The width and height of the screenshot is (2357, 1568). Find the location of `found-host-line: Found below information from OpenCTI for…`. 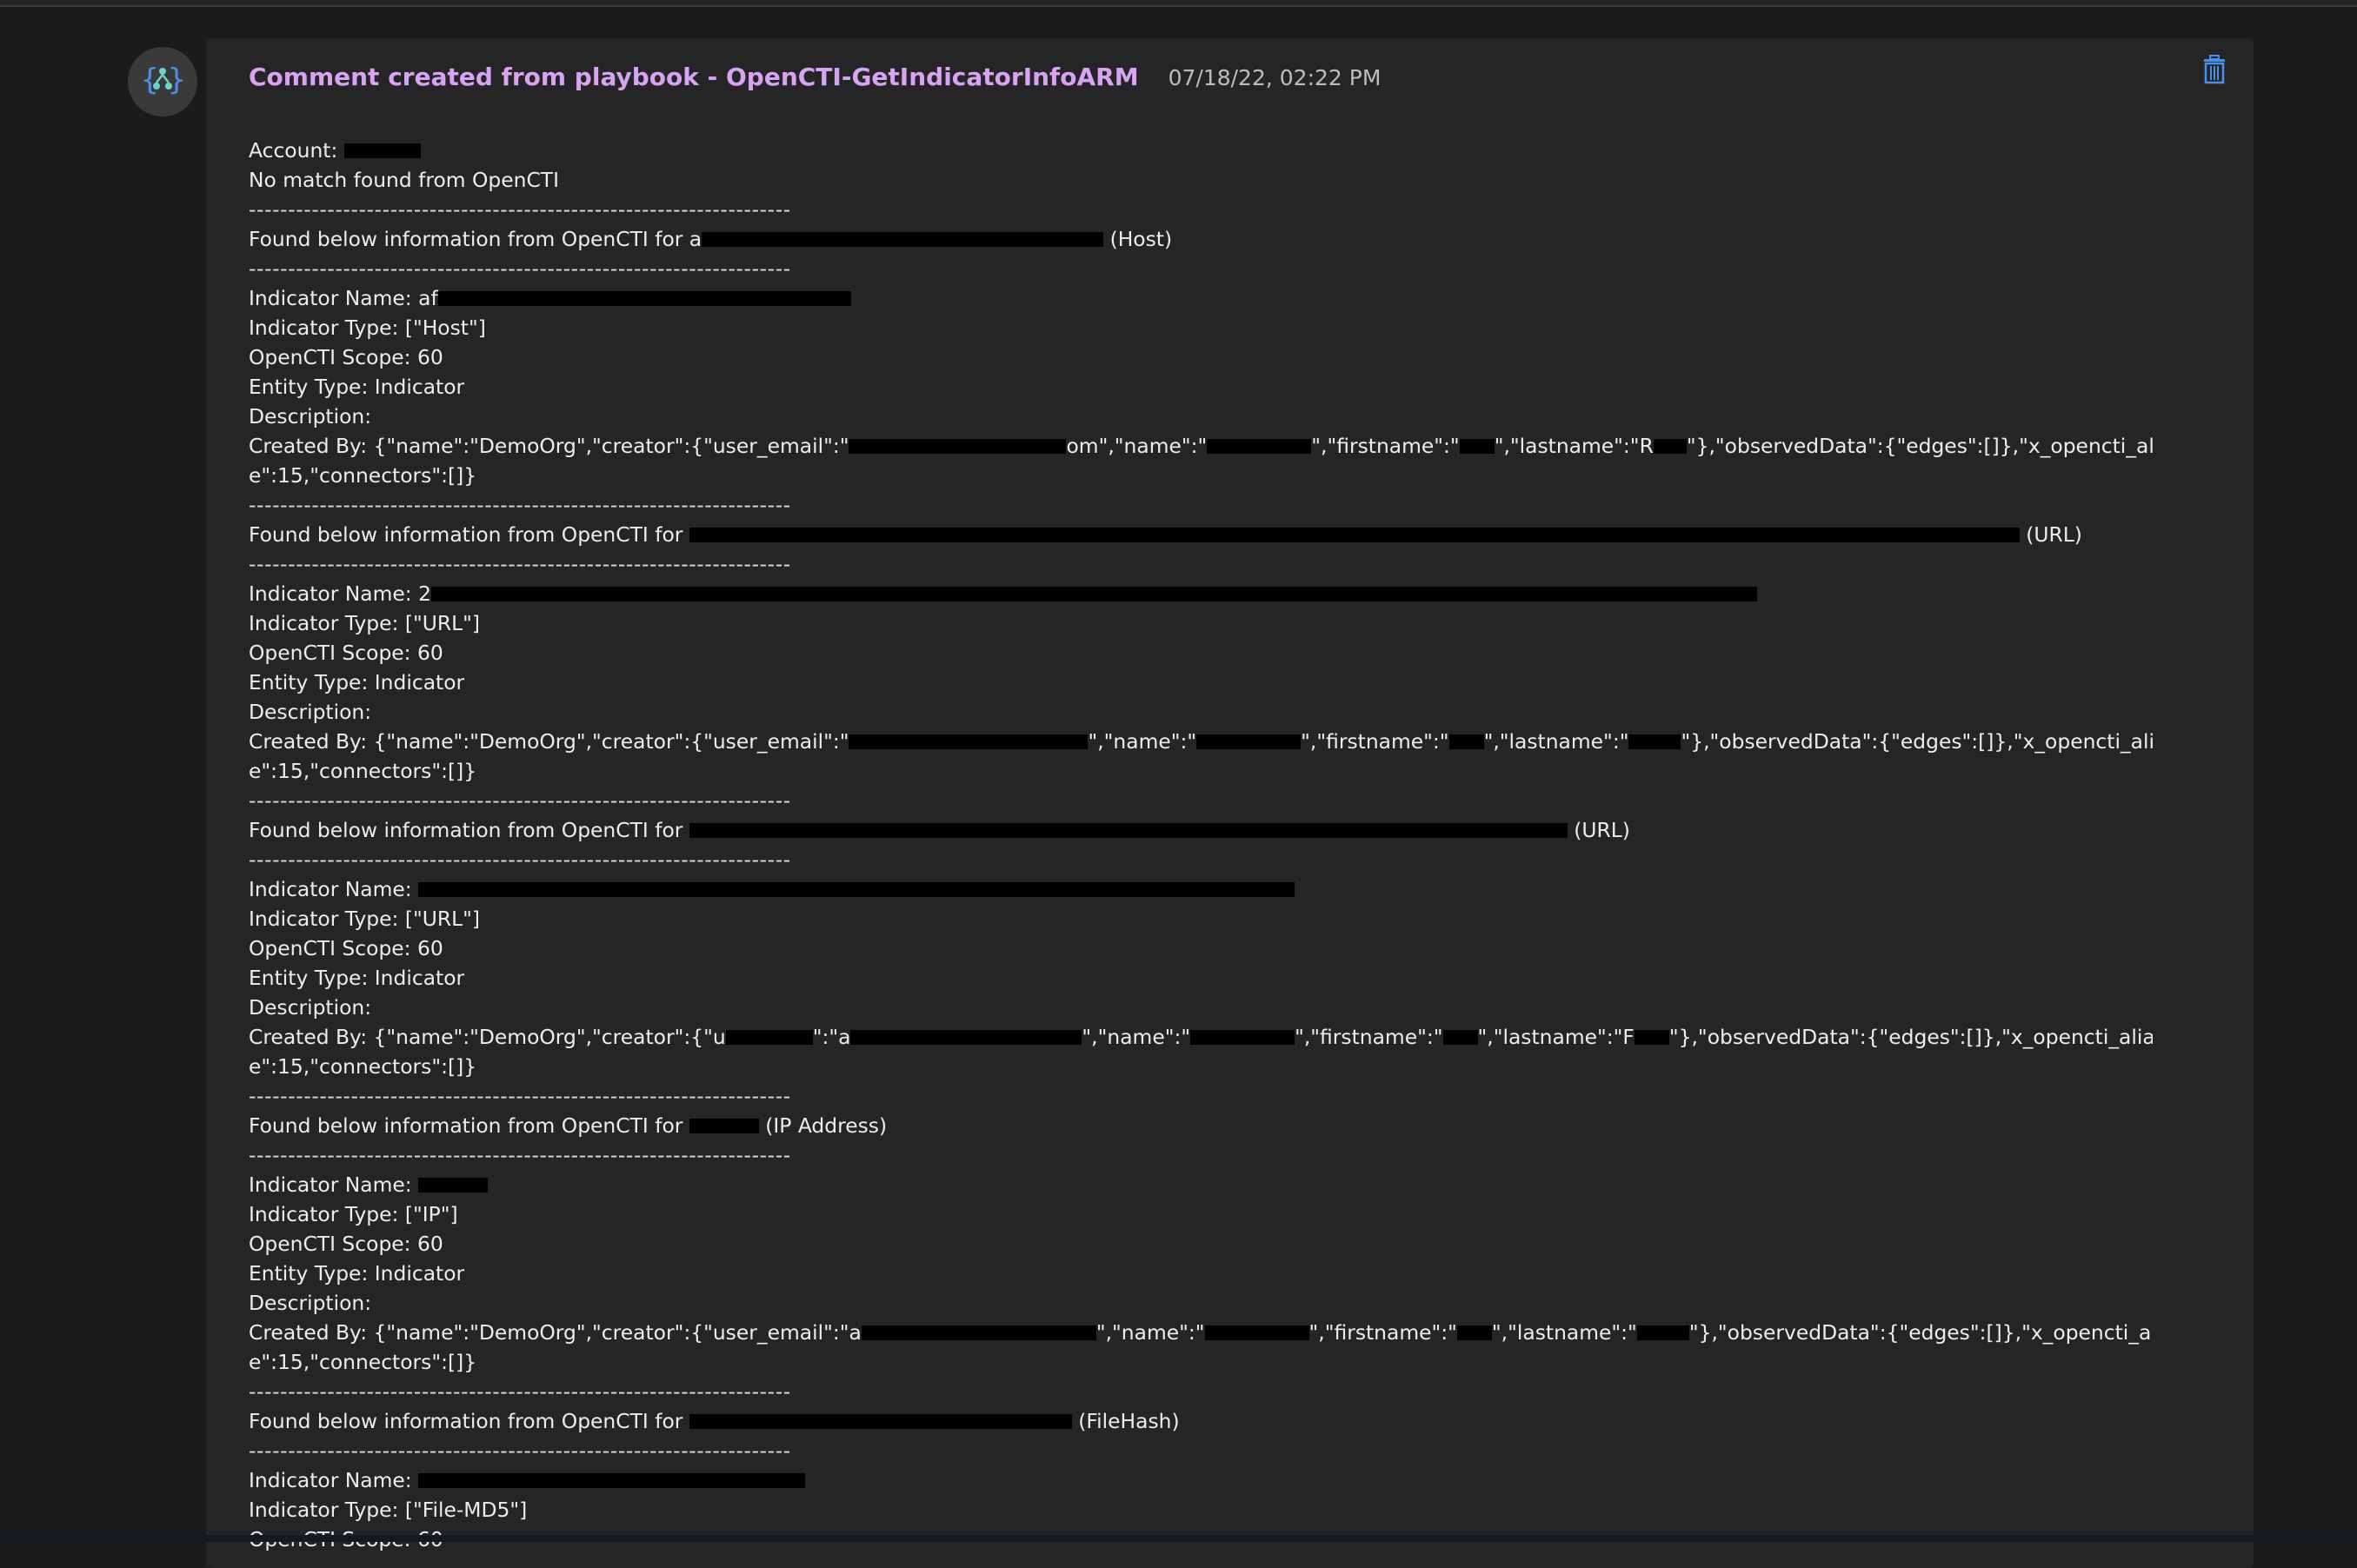

found-host-line: Found below information from OpenCTI for… is located at coordinates (711, 239).